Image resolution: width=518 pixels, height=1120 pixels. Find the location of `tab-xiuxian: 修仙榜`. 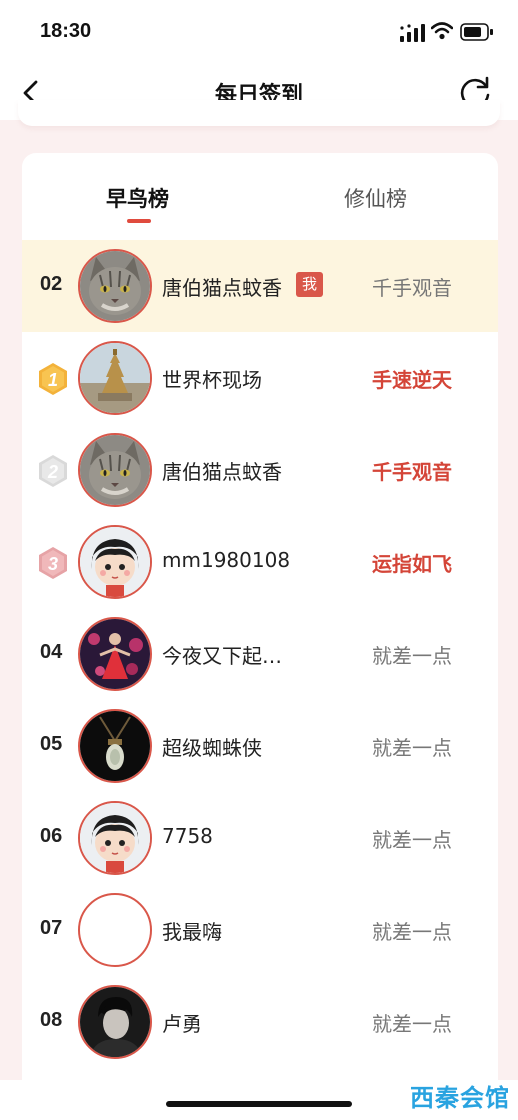

tab-xiuxian: 修仙榜 is located at coordinates (375, 198).